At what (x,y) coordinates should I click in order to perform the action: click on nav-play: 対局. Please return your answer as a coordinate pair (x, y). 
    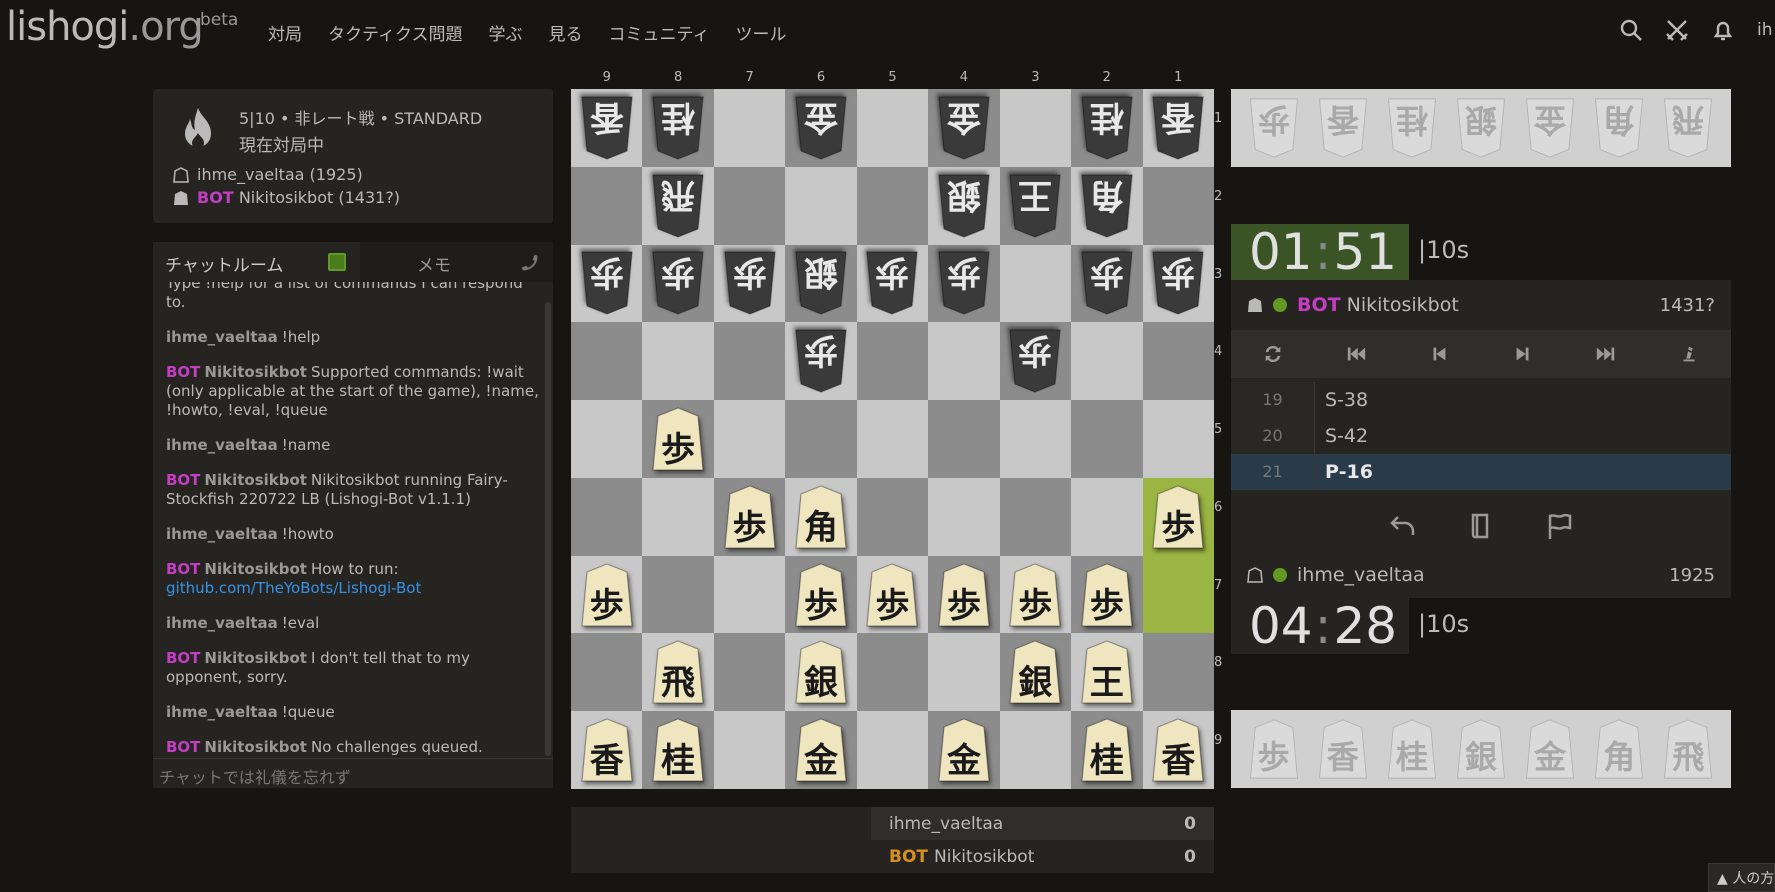
    Looking at the image, I should click on (285, 32).